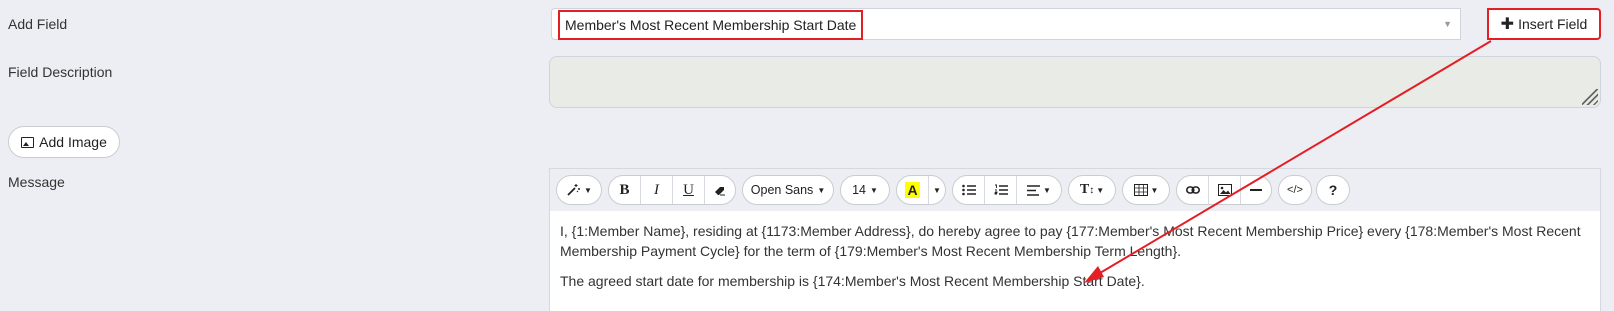  Describe the element at coordinates (1256, 190) in the screenshot. I see `horizontal-rule-icon` at that location.